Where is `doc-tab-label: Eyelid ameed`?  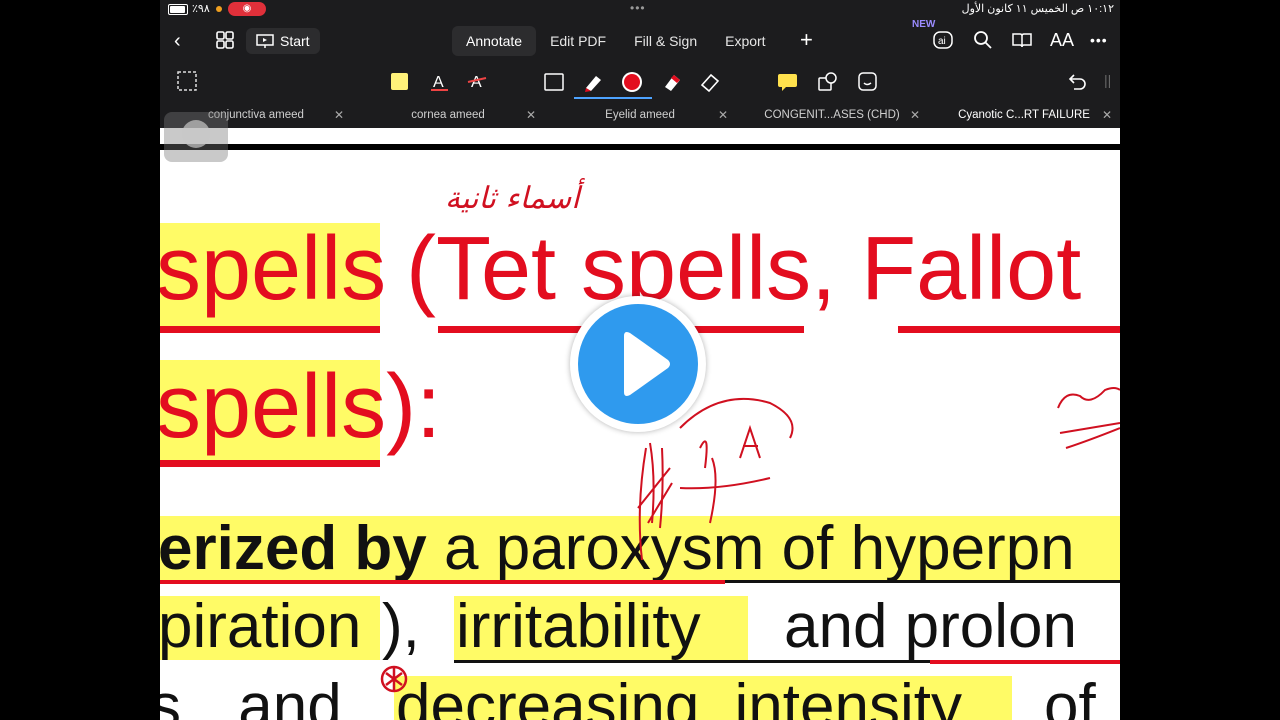 doc-tab-label: Eyelid ameed is located at coordinates (640, 115).